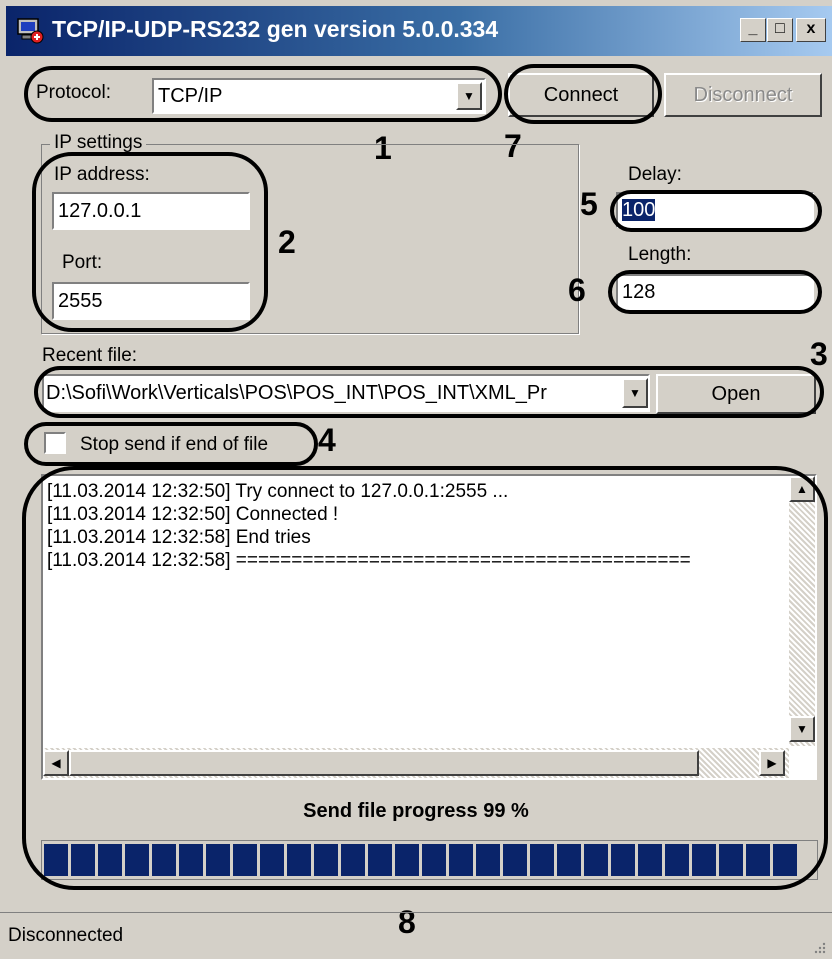 This screenshot has height=959, width=832. Describe the element at coordinates (174, 445) in the screenshot. I see `stop-send-label: Stop send if end of file` at that location.